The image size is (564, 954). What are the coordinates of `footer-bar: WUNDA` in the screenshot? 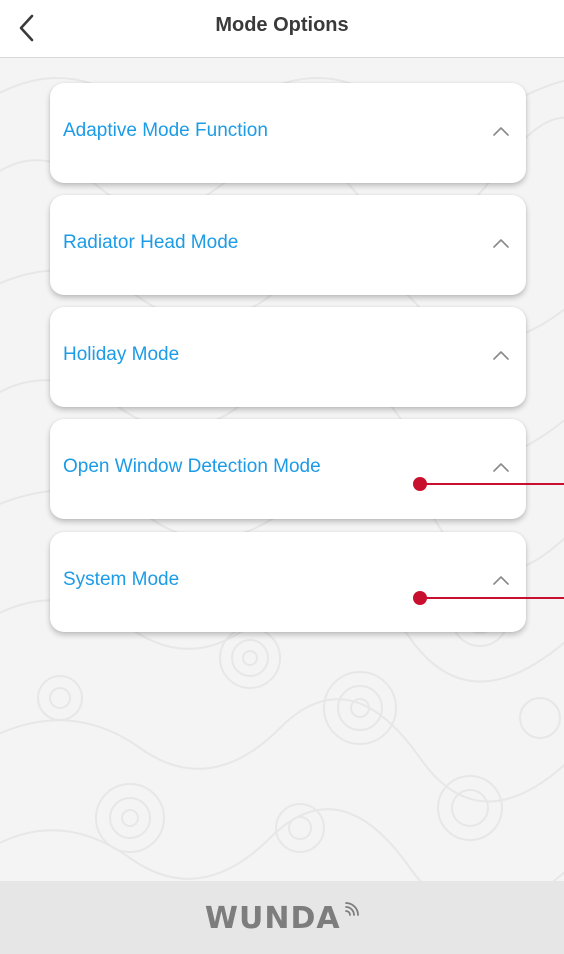 It's located at (282, 917).